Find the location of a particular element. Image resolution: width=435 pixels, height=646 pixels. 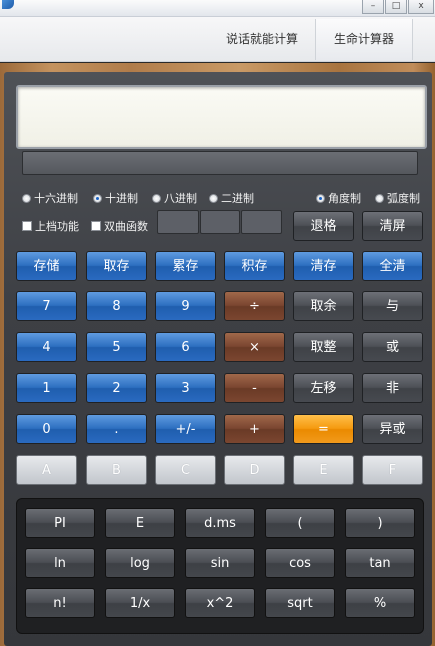

and-button: 与 is located at coordinates (392, 306).